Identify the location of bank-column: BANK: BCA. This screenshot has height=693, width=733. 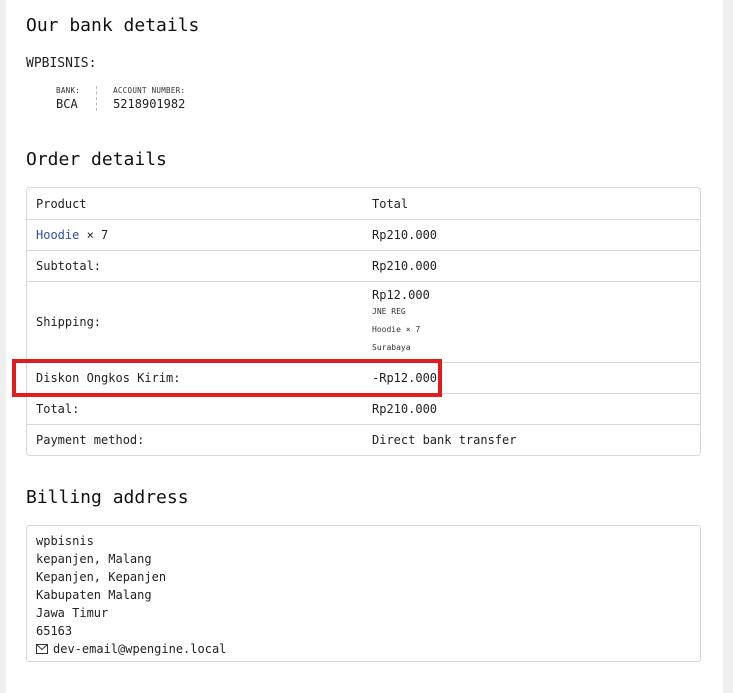
(76, 98).